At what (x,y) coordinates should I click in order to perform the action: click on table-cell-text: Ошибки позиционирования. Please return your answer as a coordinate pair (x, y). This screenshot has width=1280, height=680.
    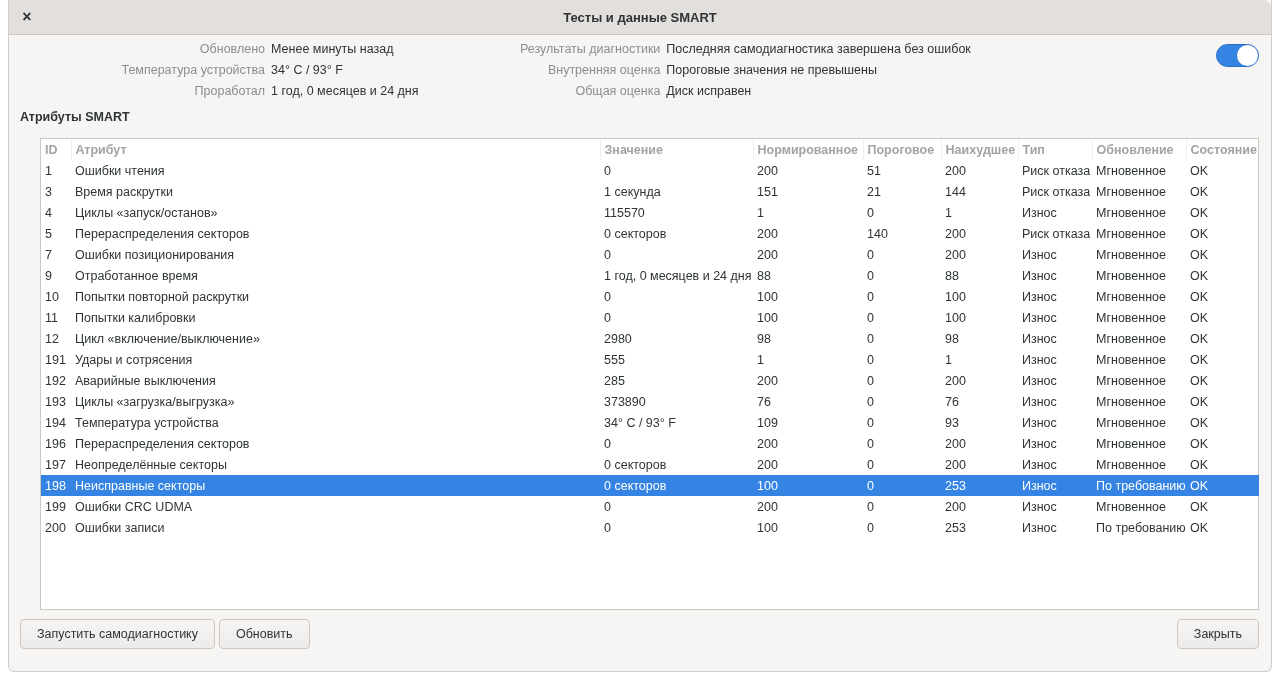
    Looking at the image, I should click on (155, 255).